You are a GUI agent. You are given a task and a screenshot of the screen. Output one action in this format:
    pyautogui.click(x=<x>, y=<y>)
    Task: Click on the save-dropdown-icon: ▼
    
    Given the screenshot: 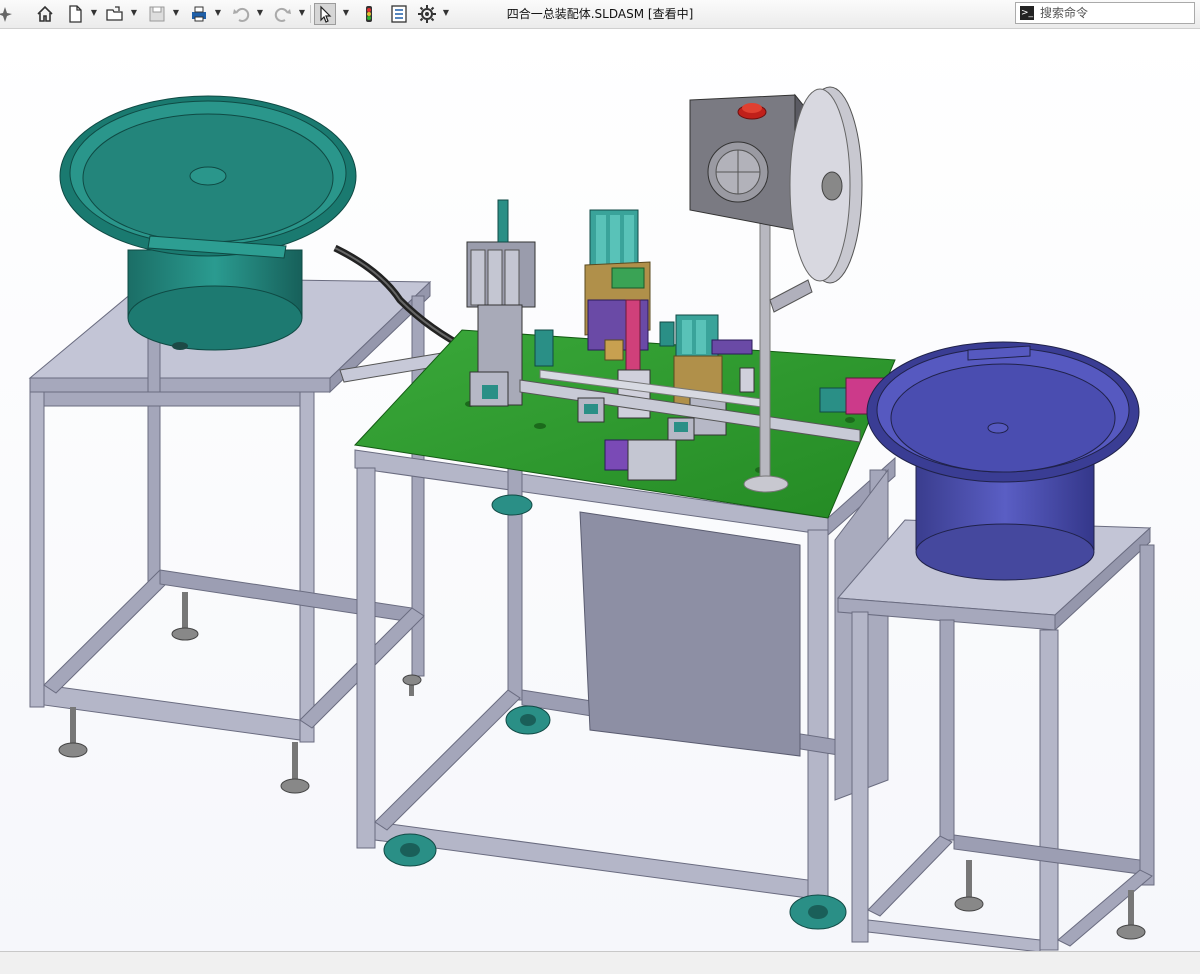 What is the action you would take?
    pyautogui.click(x=176, y=13)
    